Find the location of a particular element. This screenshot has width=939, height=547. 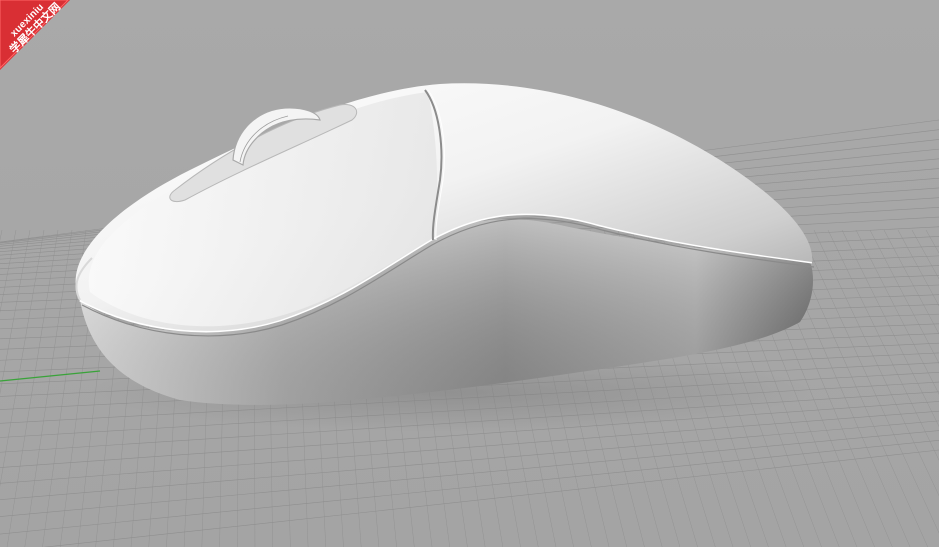

x-axis-line is located at coordinates (50, 376).